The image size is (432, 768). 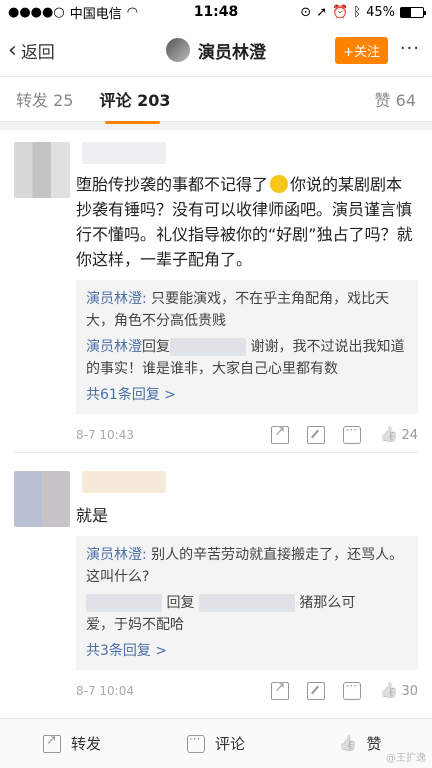 I want to click on like-label: 赞, so click(x=374, y=744).